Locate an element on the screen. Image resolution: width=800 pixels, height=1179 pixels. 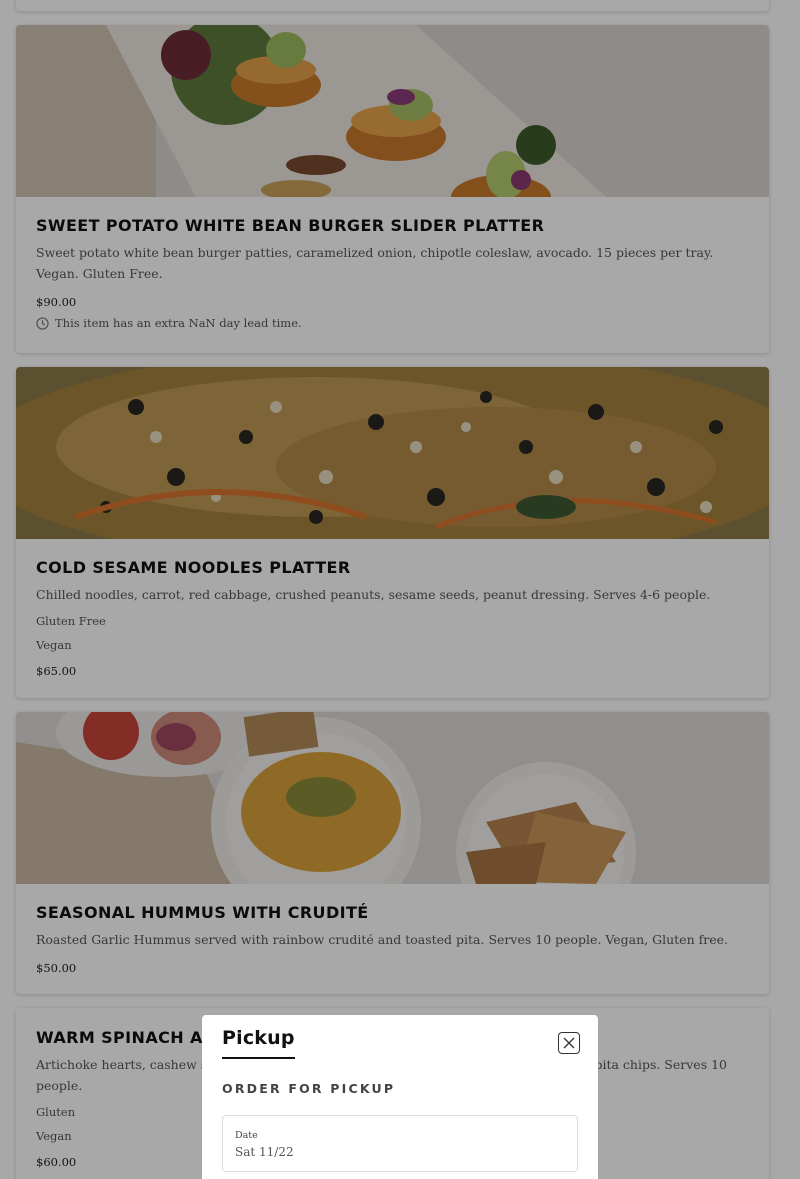
pickup-modal: Pickup ORDER FOR PICKUP Date Sat 11/22 is located at coordinates (400, 1097).